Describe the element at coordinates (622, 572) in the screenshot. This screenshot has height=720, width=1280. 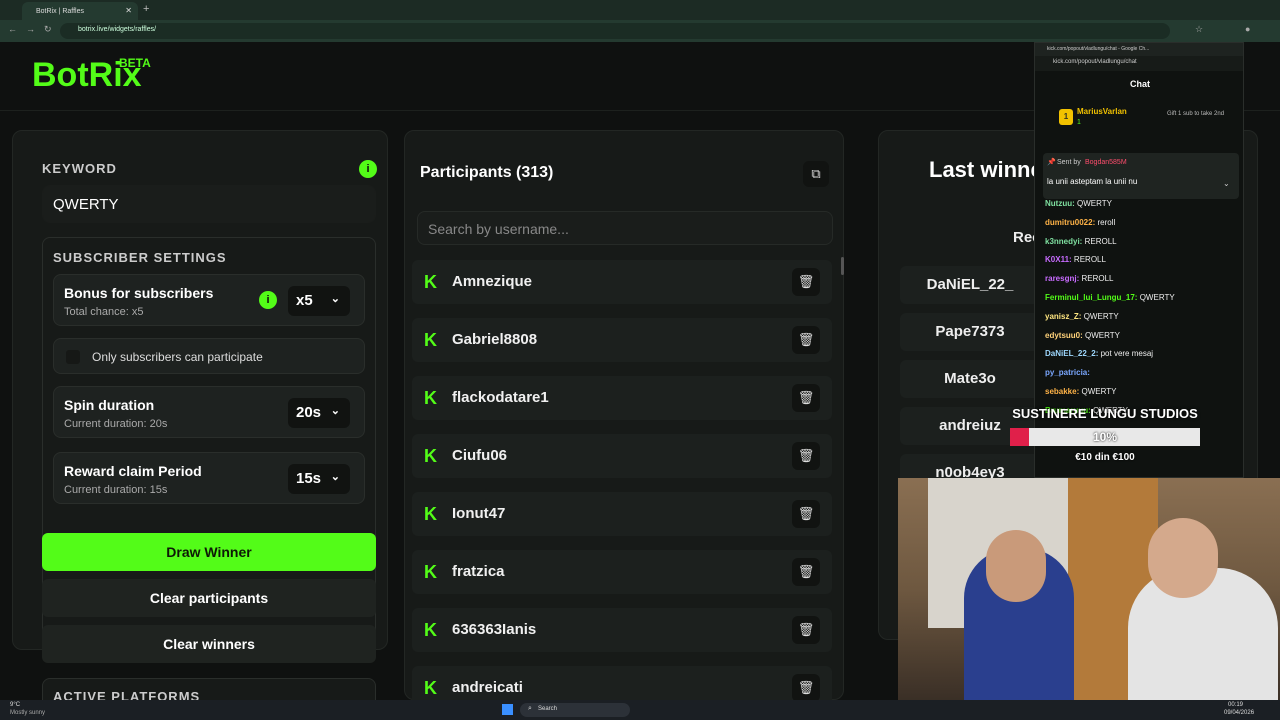
I see `participant-row: Kfratzica 🗑` at that location.